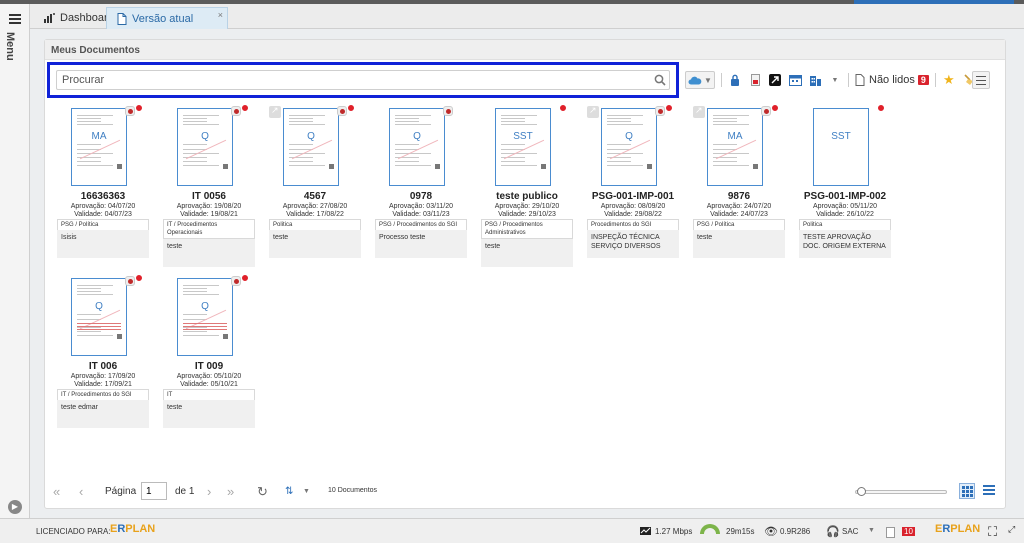 The image size is (1024, 543). I want to click on lock-icon, so click(735, 80).